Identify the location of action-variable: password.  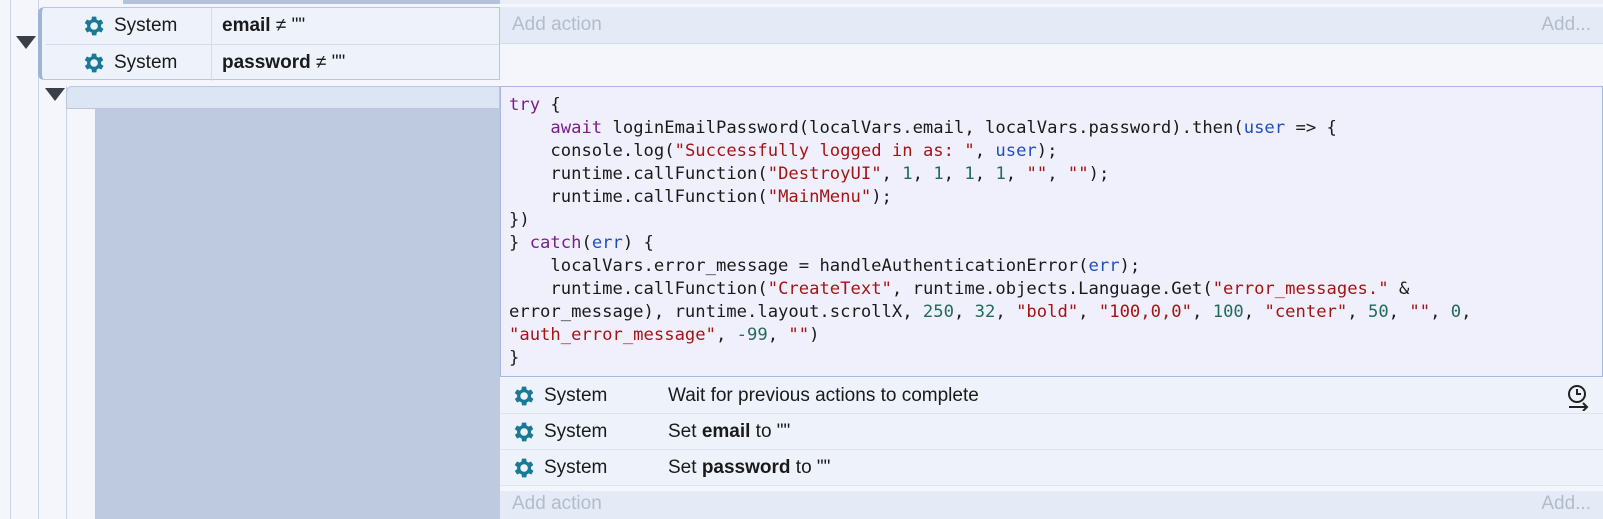
(746, 467).